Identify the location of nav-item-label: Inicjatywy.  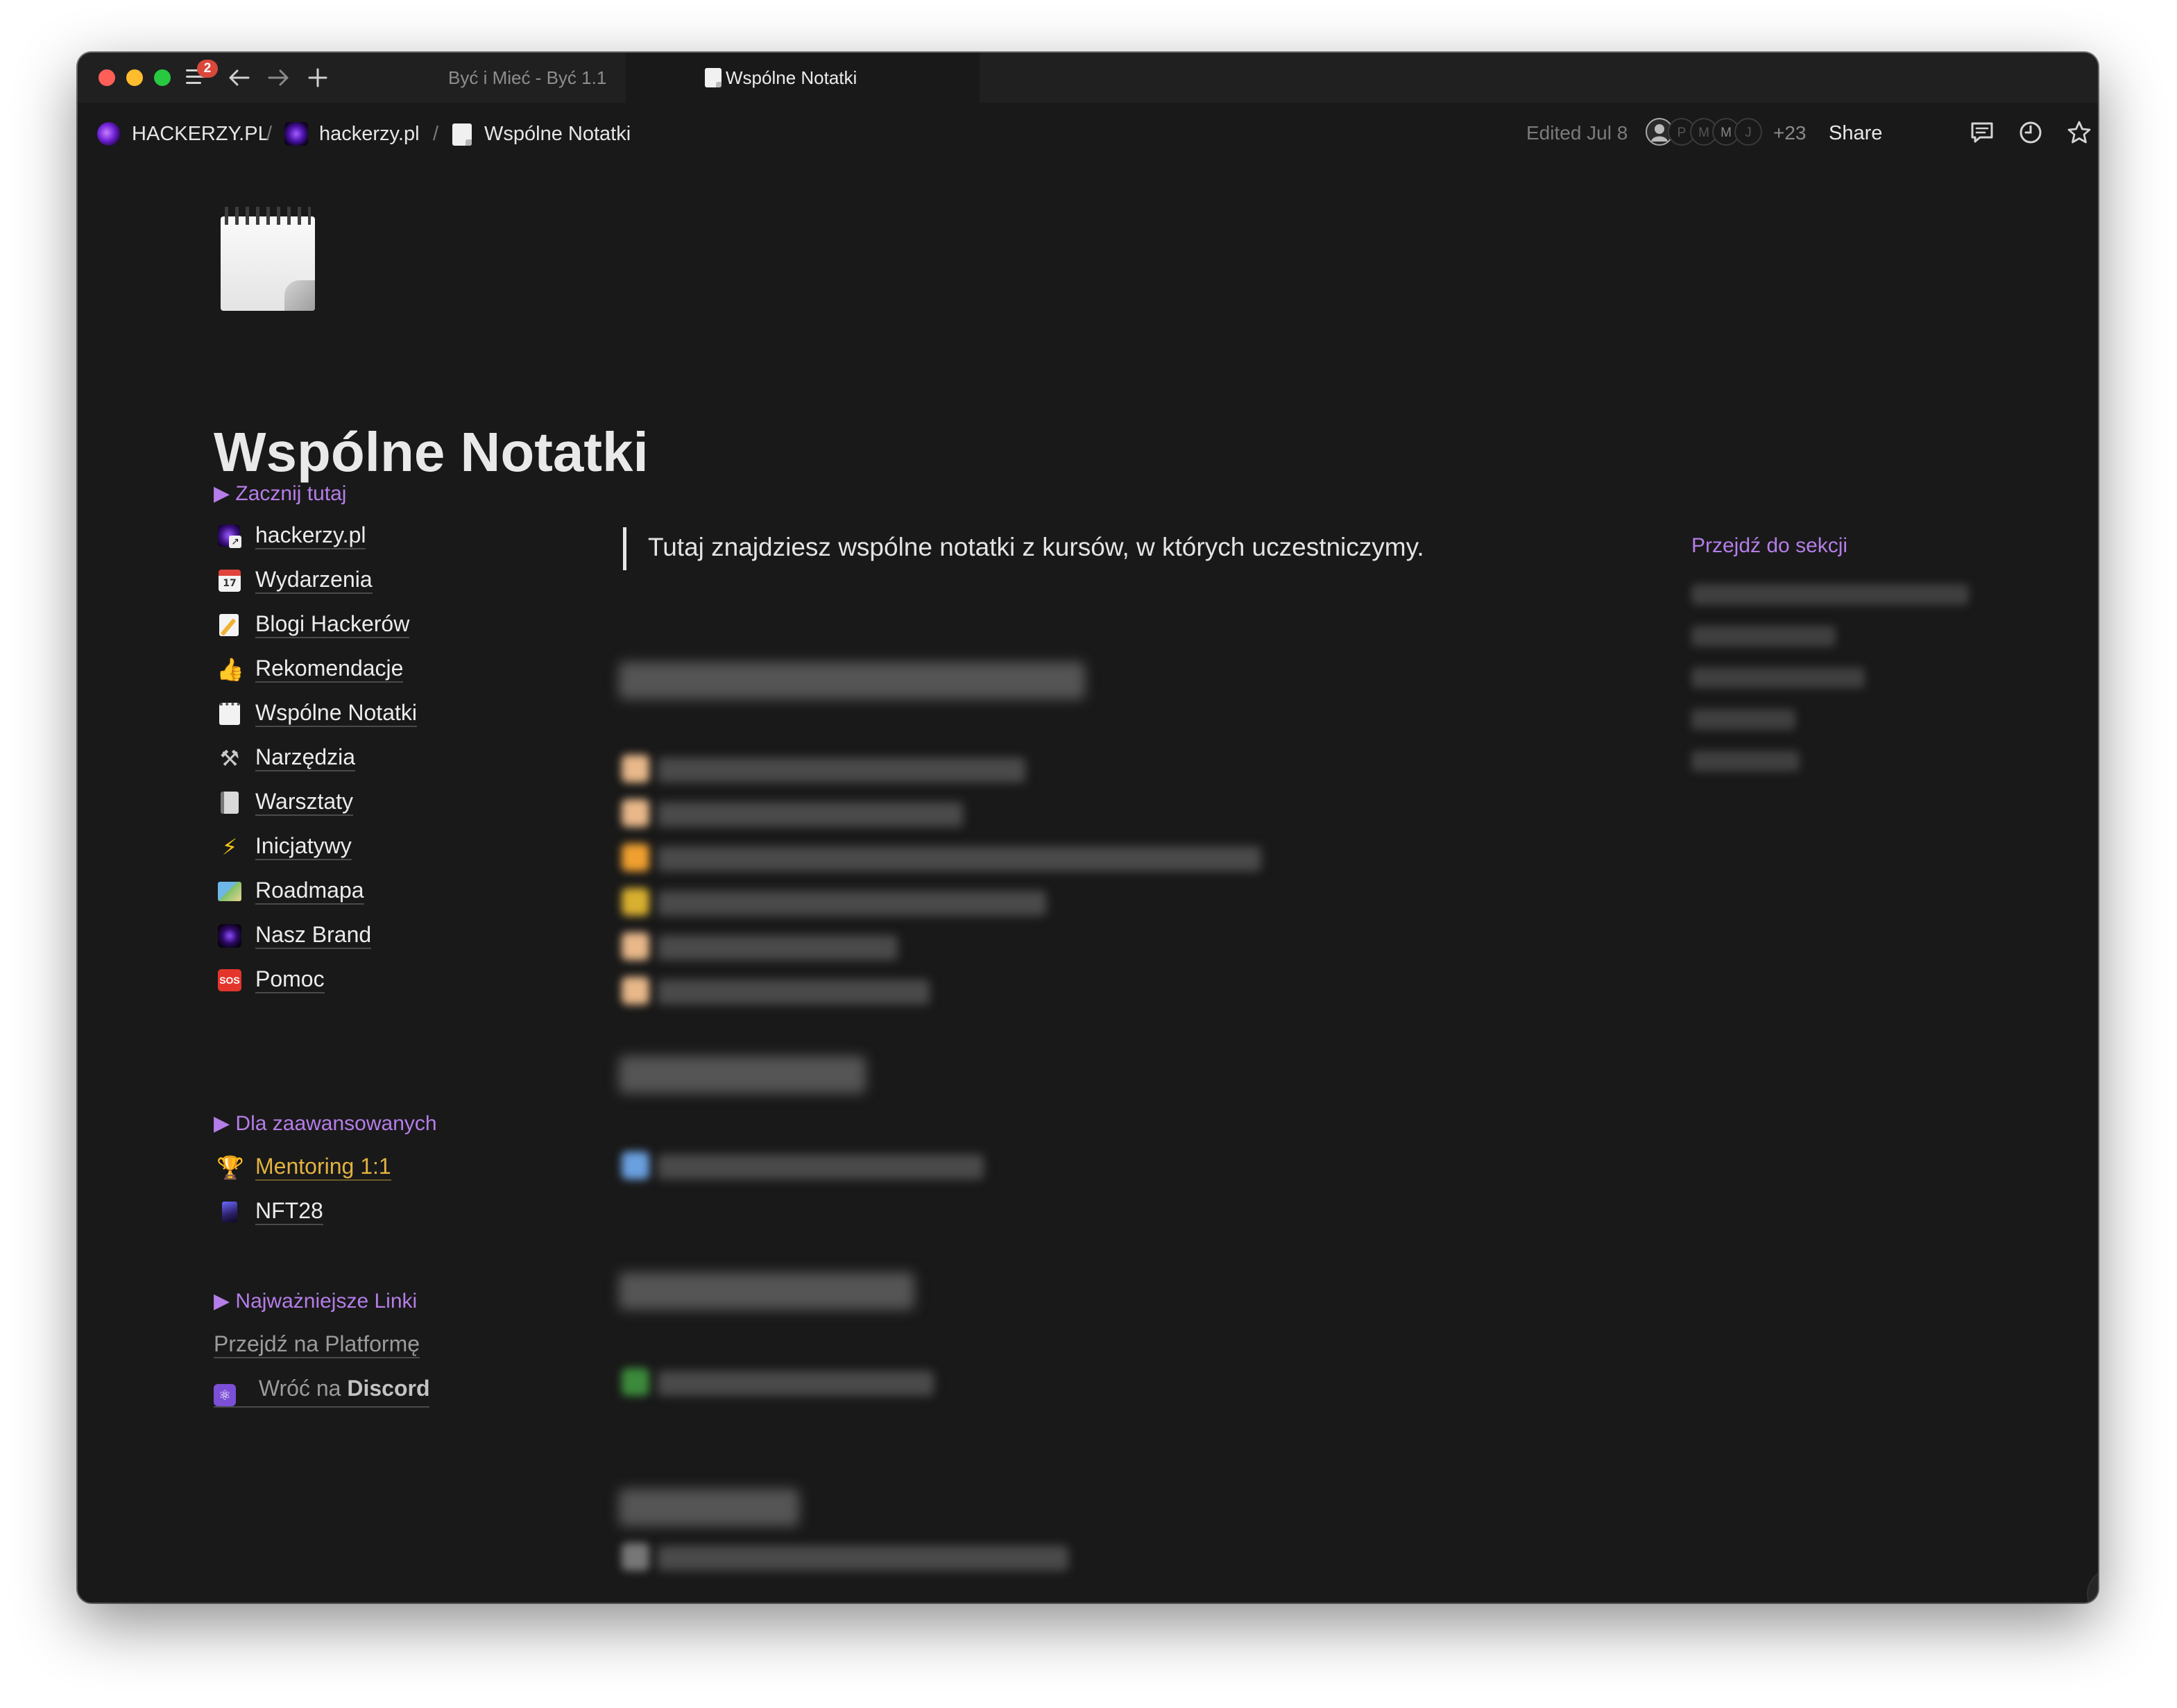
(303, 846).